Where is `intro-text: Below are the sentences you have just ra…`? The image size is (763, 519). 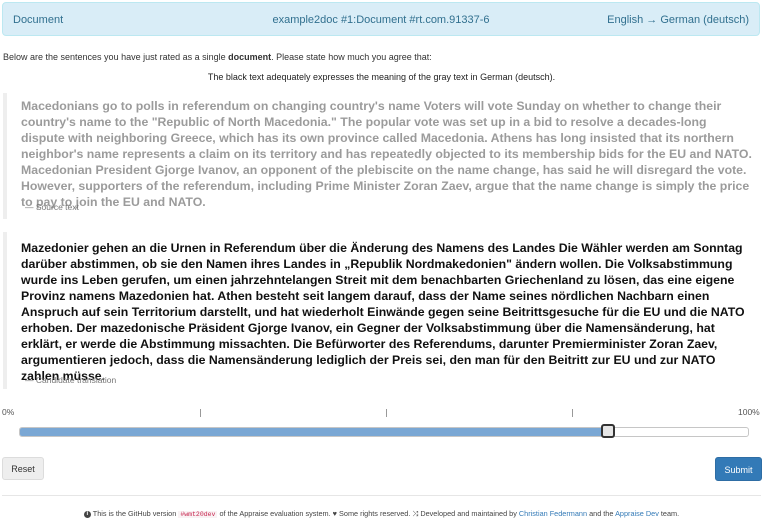
intro-text: Below are the sentences you have just ra… is located at coordinates (217, 57).